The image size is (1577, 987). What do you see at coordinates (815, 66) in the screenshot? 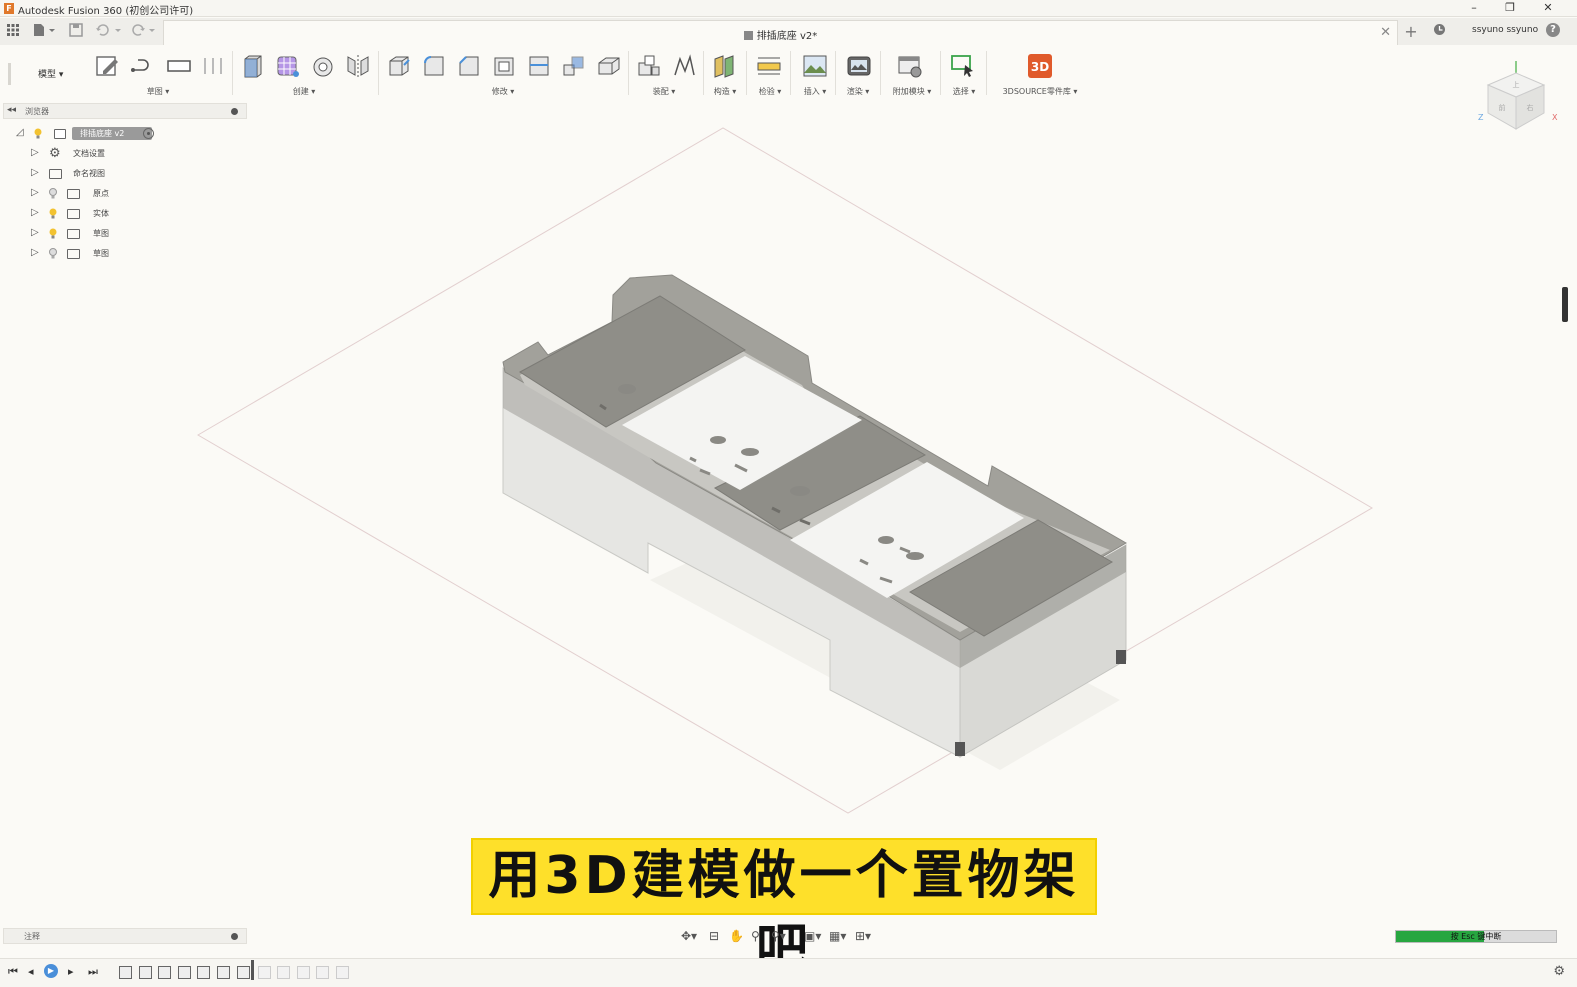
I see `insert-canvas-icon` at bounding box center [815, 66].